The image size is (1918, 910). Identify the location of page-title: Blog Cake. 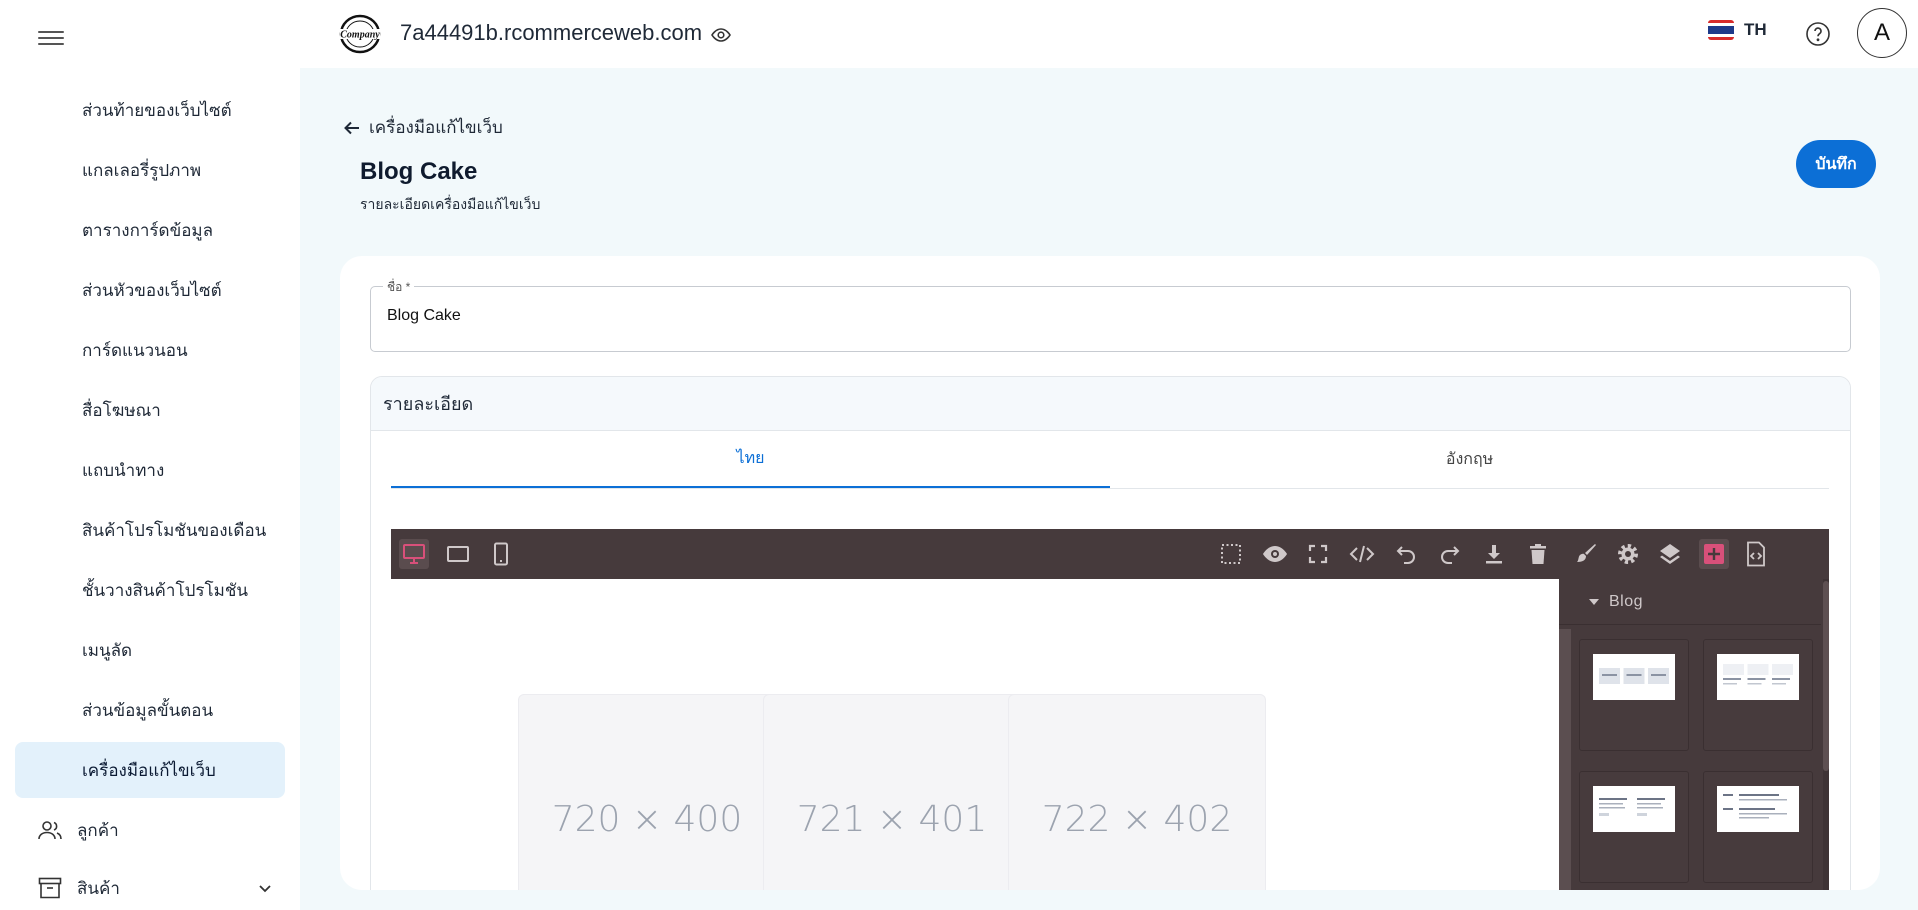
(419, 171).